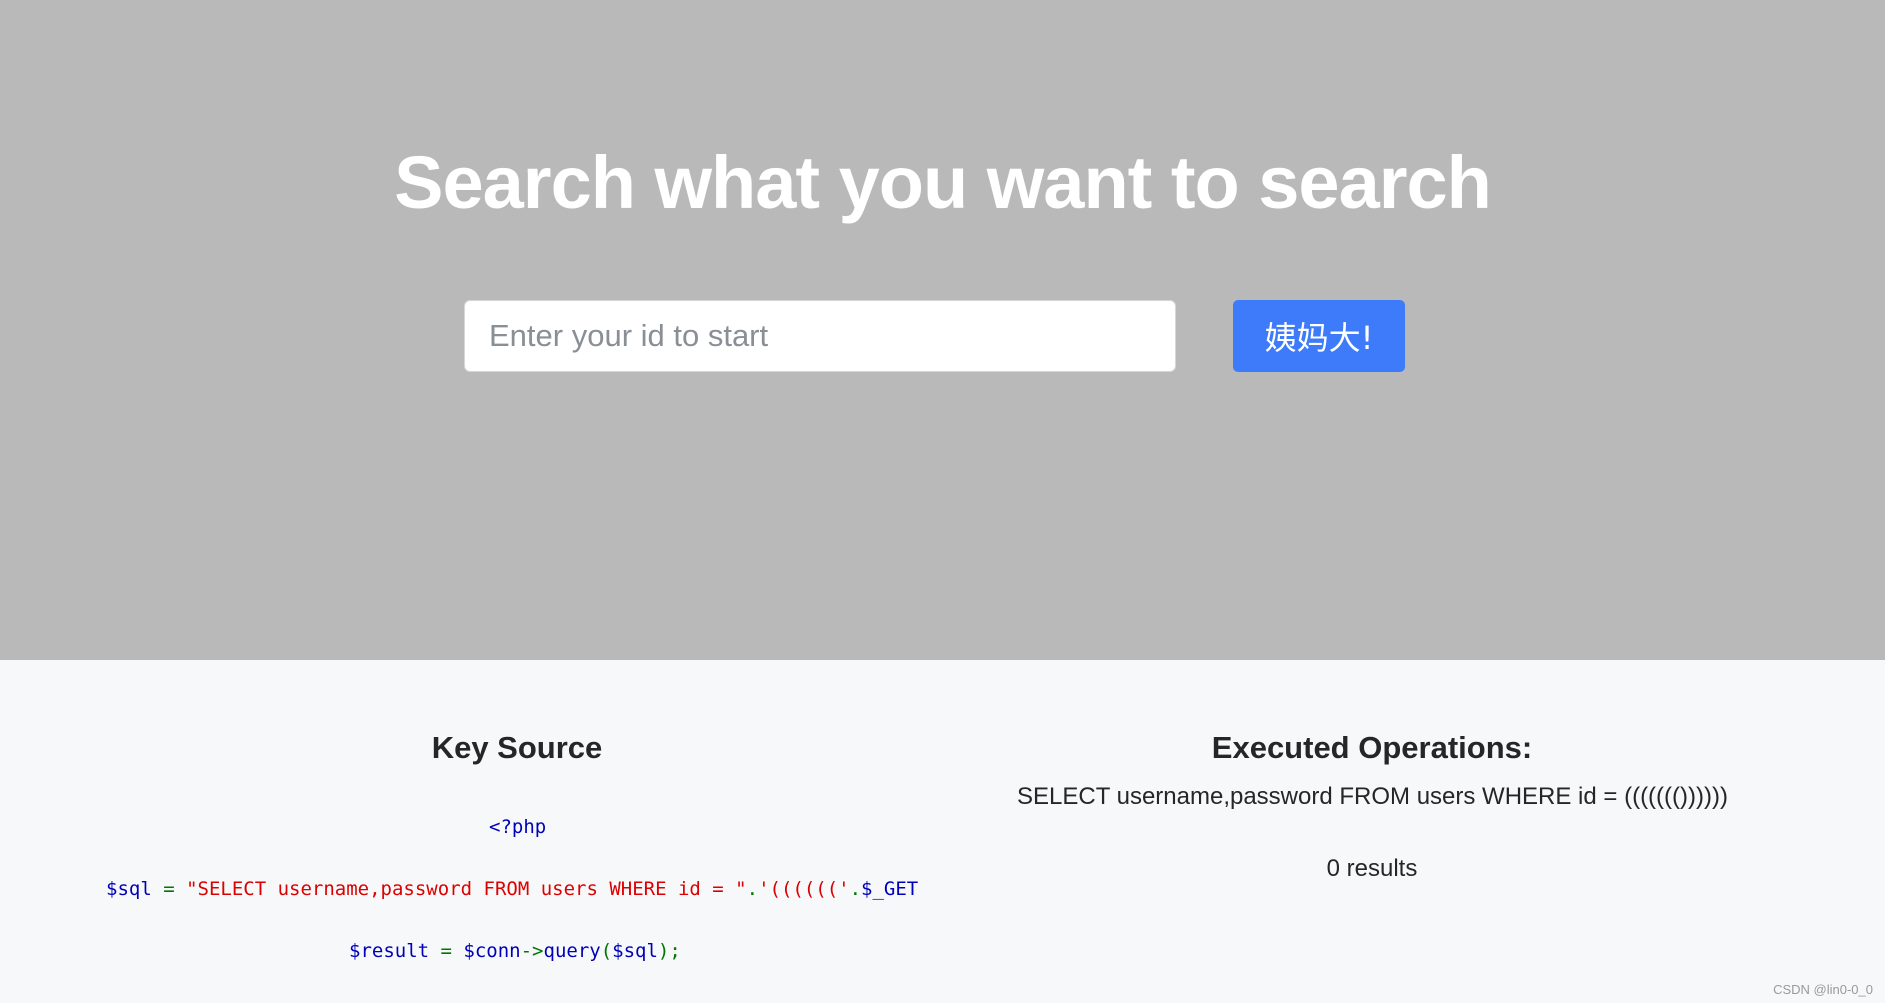 The image size is (1885, 1003). Describe the element at coordinates (572, 951) in the screenshot. I see `code-token: query` at that location.